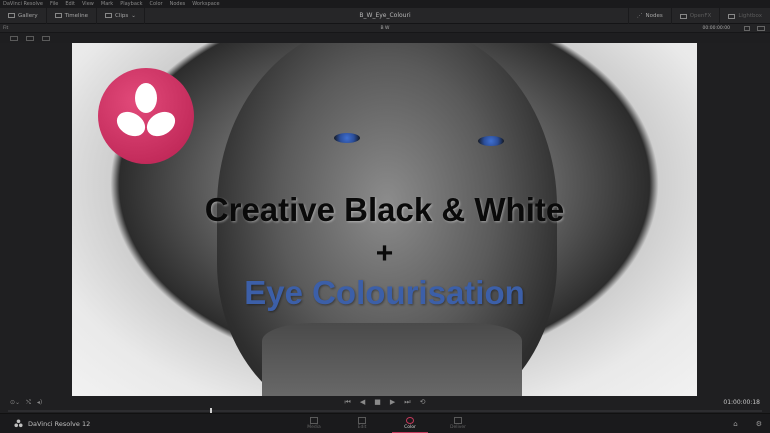 The width and height of the screenshot is (770, 433). What do you see at coordinates (146, 110) in the screenshot?
I see `davinci-logo-icon` at bounding box center [146, 110].